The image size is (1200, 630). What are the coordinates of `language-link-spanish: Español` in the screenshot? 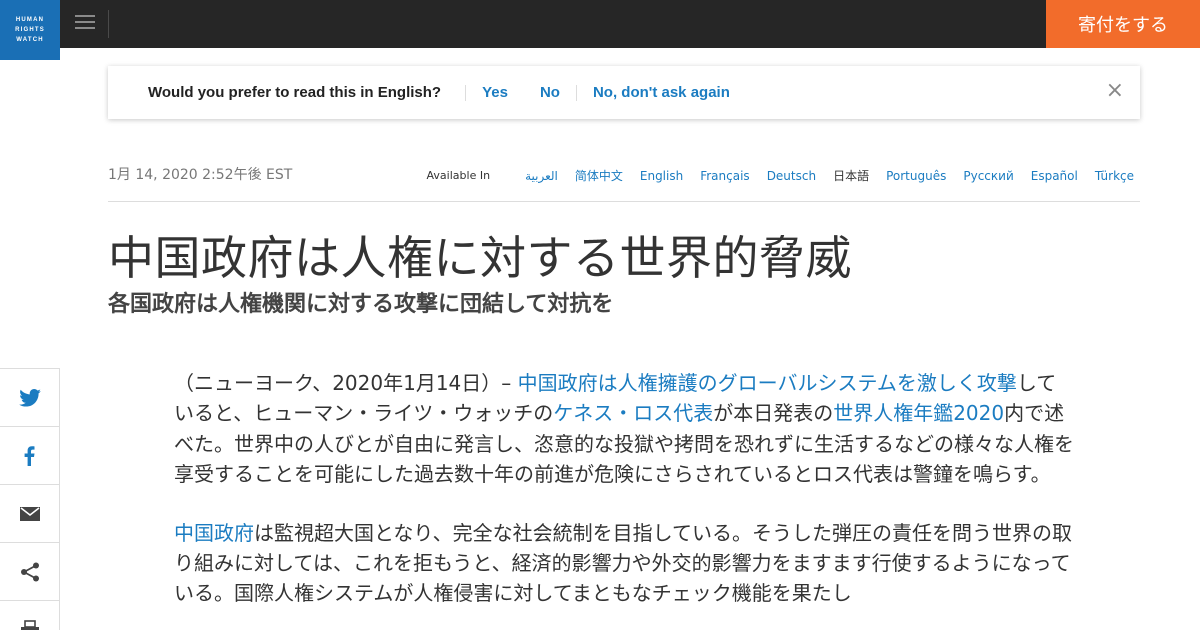 It's located at (1054, 176).